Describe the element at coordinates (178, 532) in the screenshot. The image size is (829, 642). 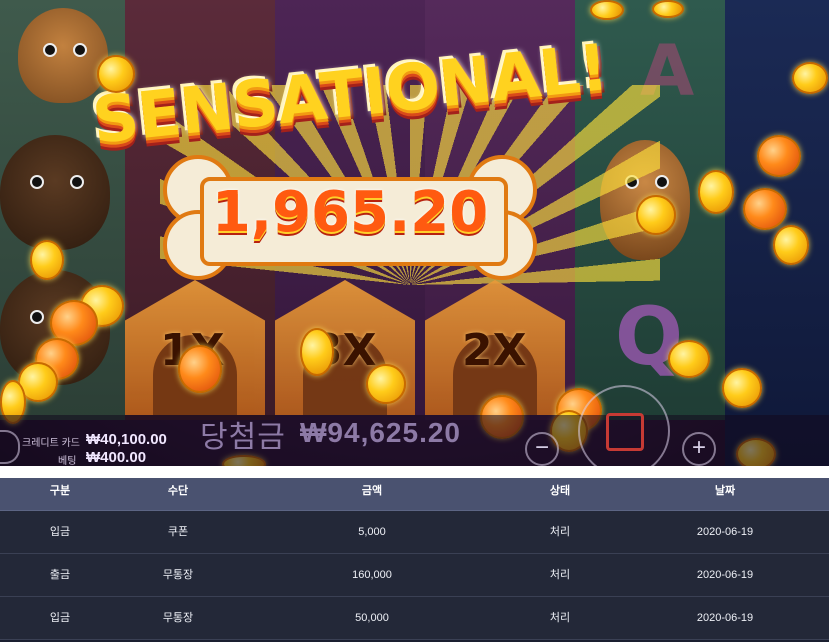
I see `cell-method: 쿠폰` at that location.